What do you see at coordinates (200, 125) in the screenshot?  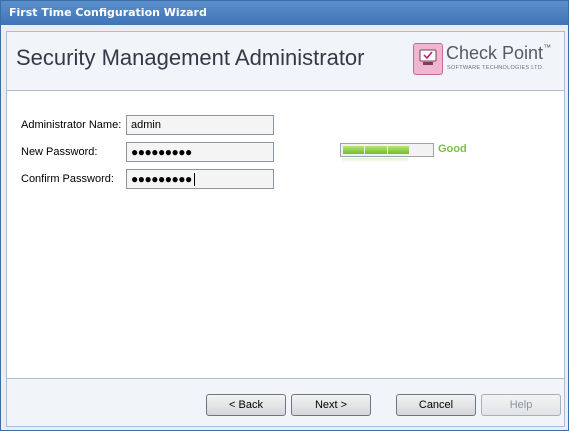 I see `admin-name-input: admin` at bounding box center [200, 125].